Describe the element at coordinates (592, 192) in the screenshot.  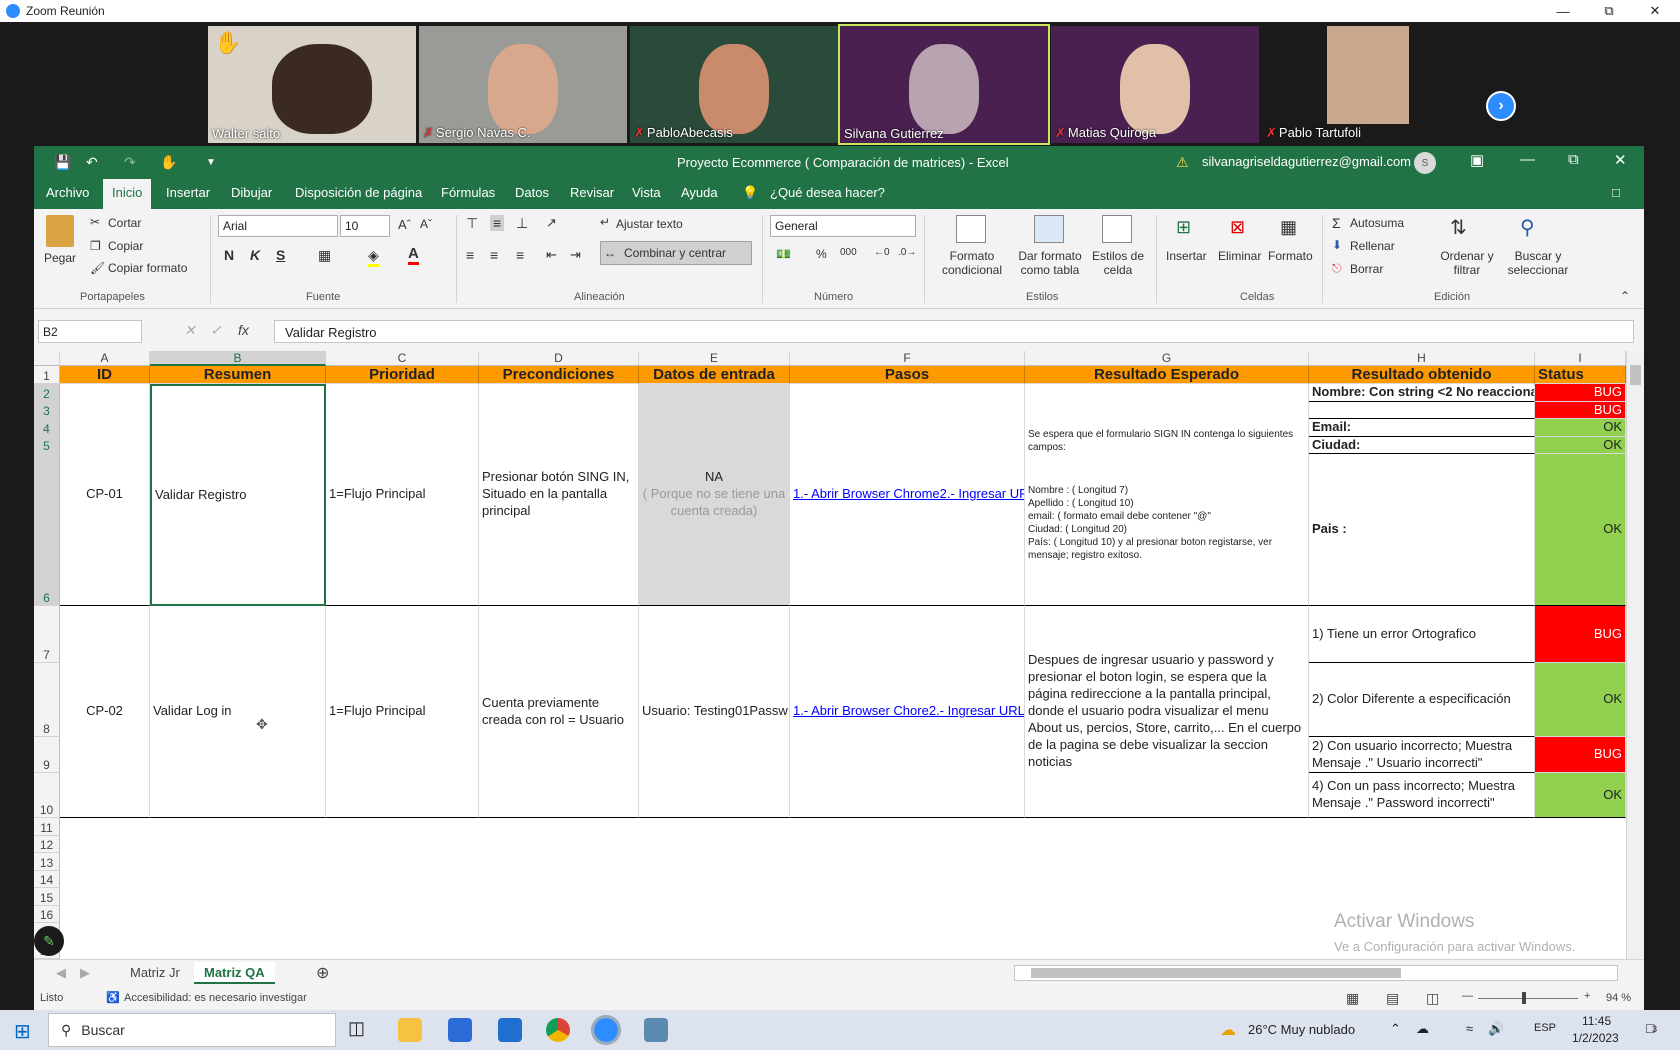
I see `tab-revisar: Revisar` at that location.